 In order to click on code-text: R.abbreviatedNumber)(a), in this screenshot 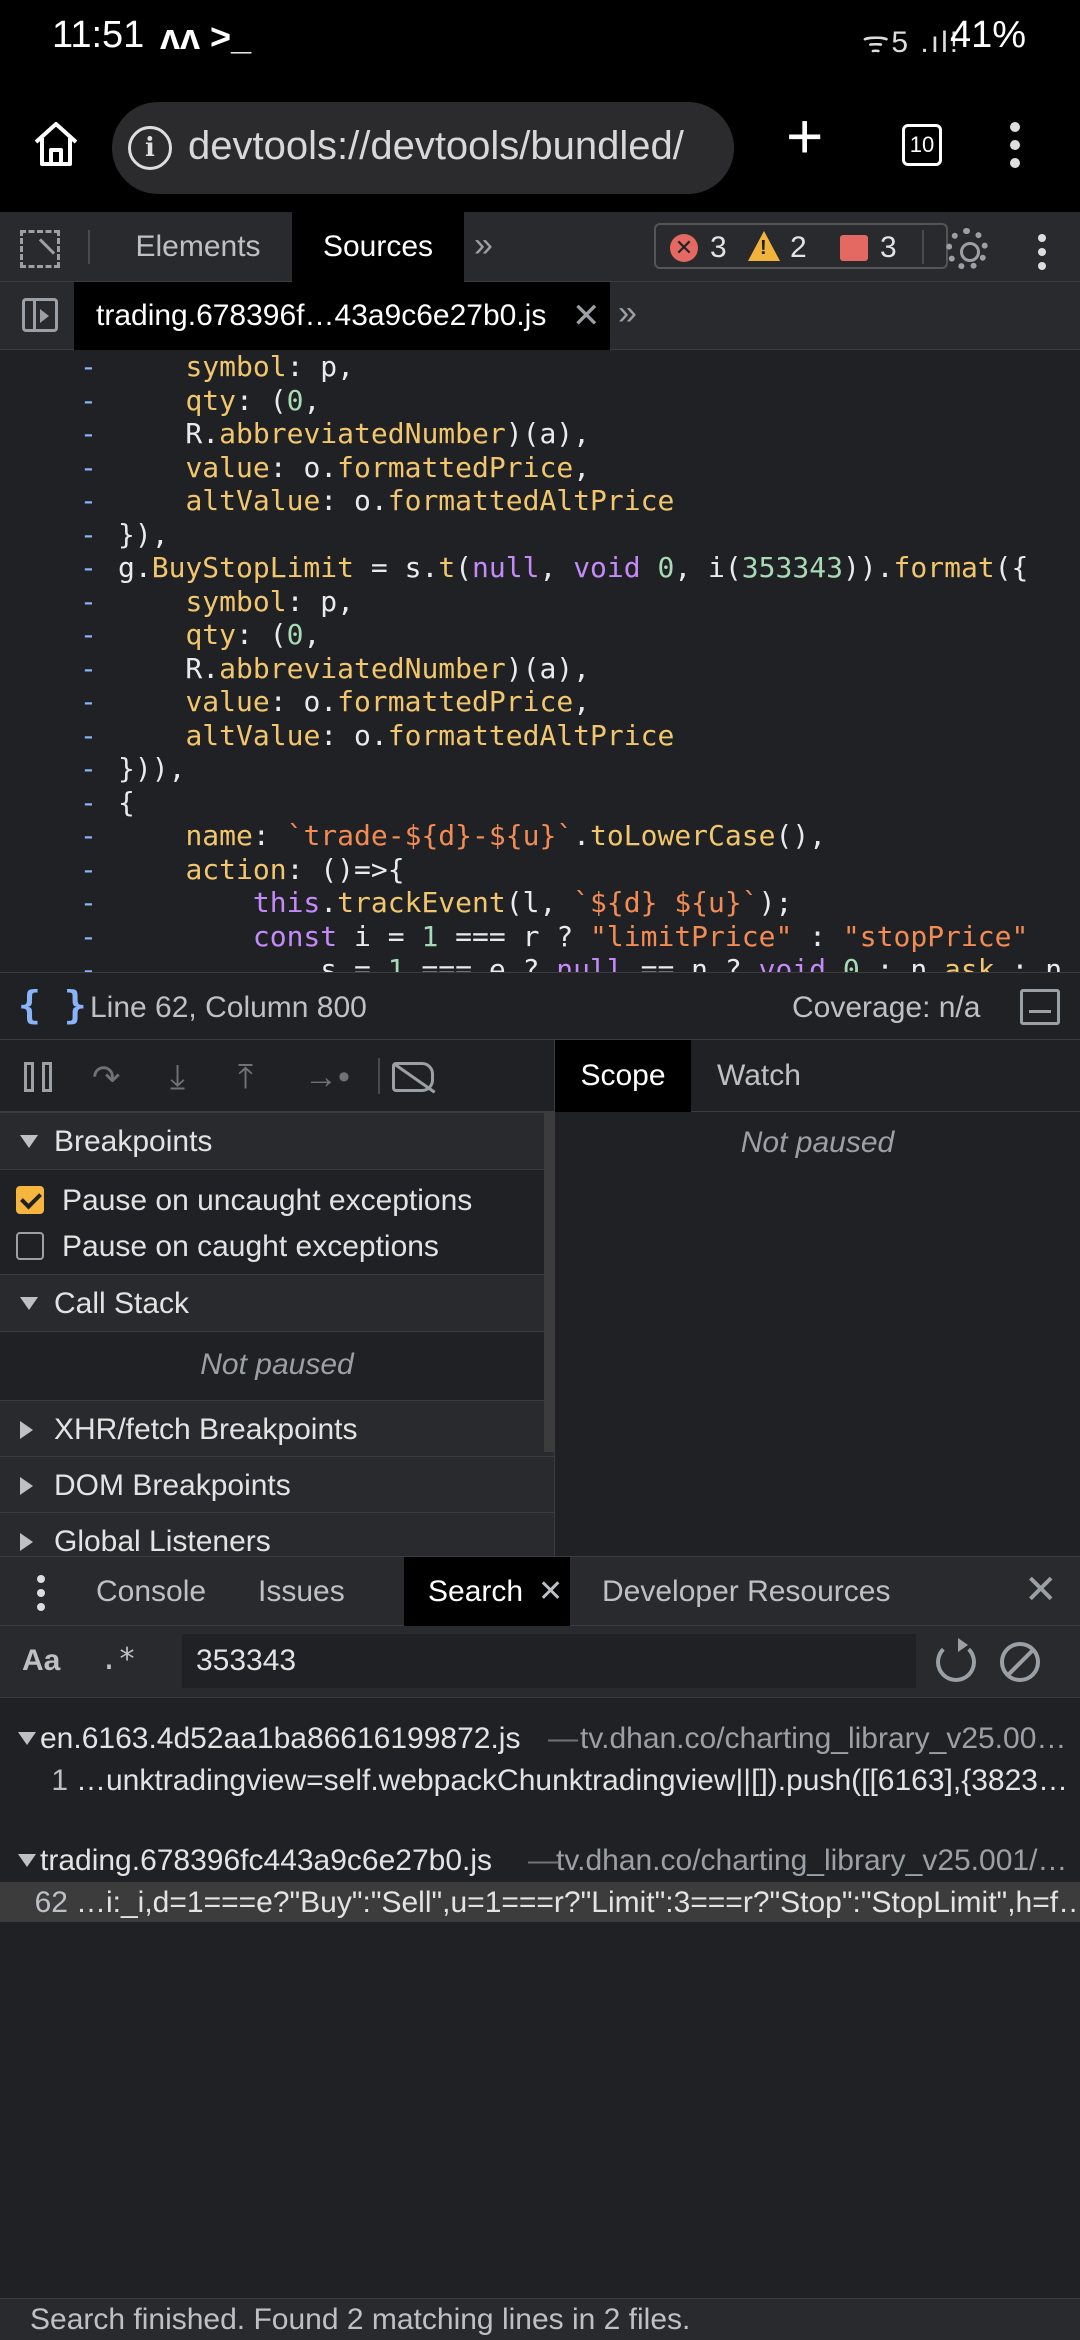, I will do `click(354, 433)`.